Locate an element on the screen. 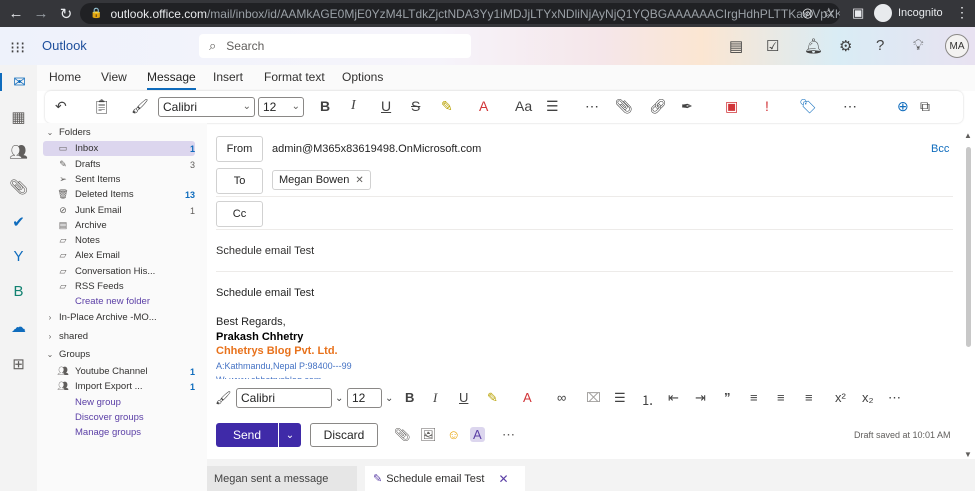  tab-megan-message: Megan sent a message is located at coordinates (282, 478).